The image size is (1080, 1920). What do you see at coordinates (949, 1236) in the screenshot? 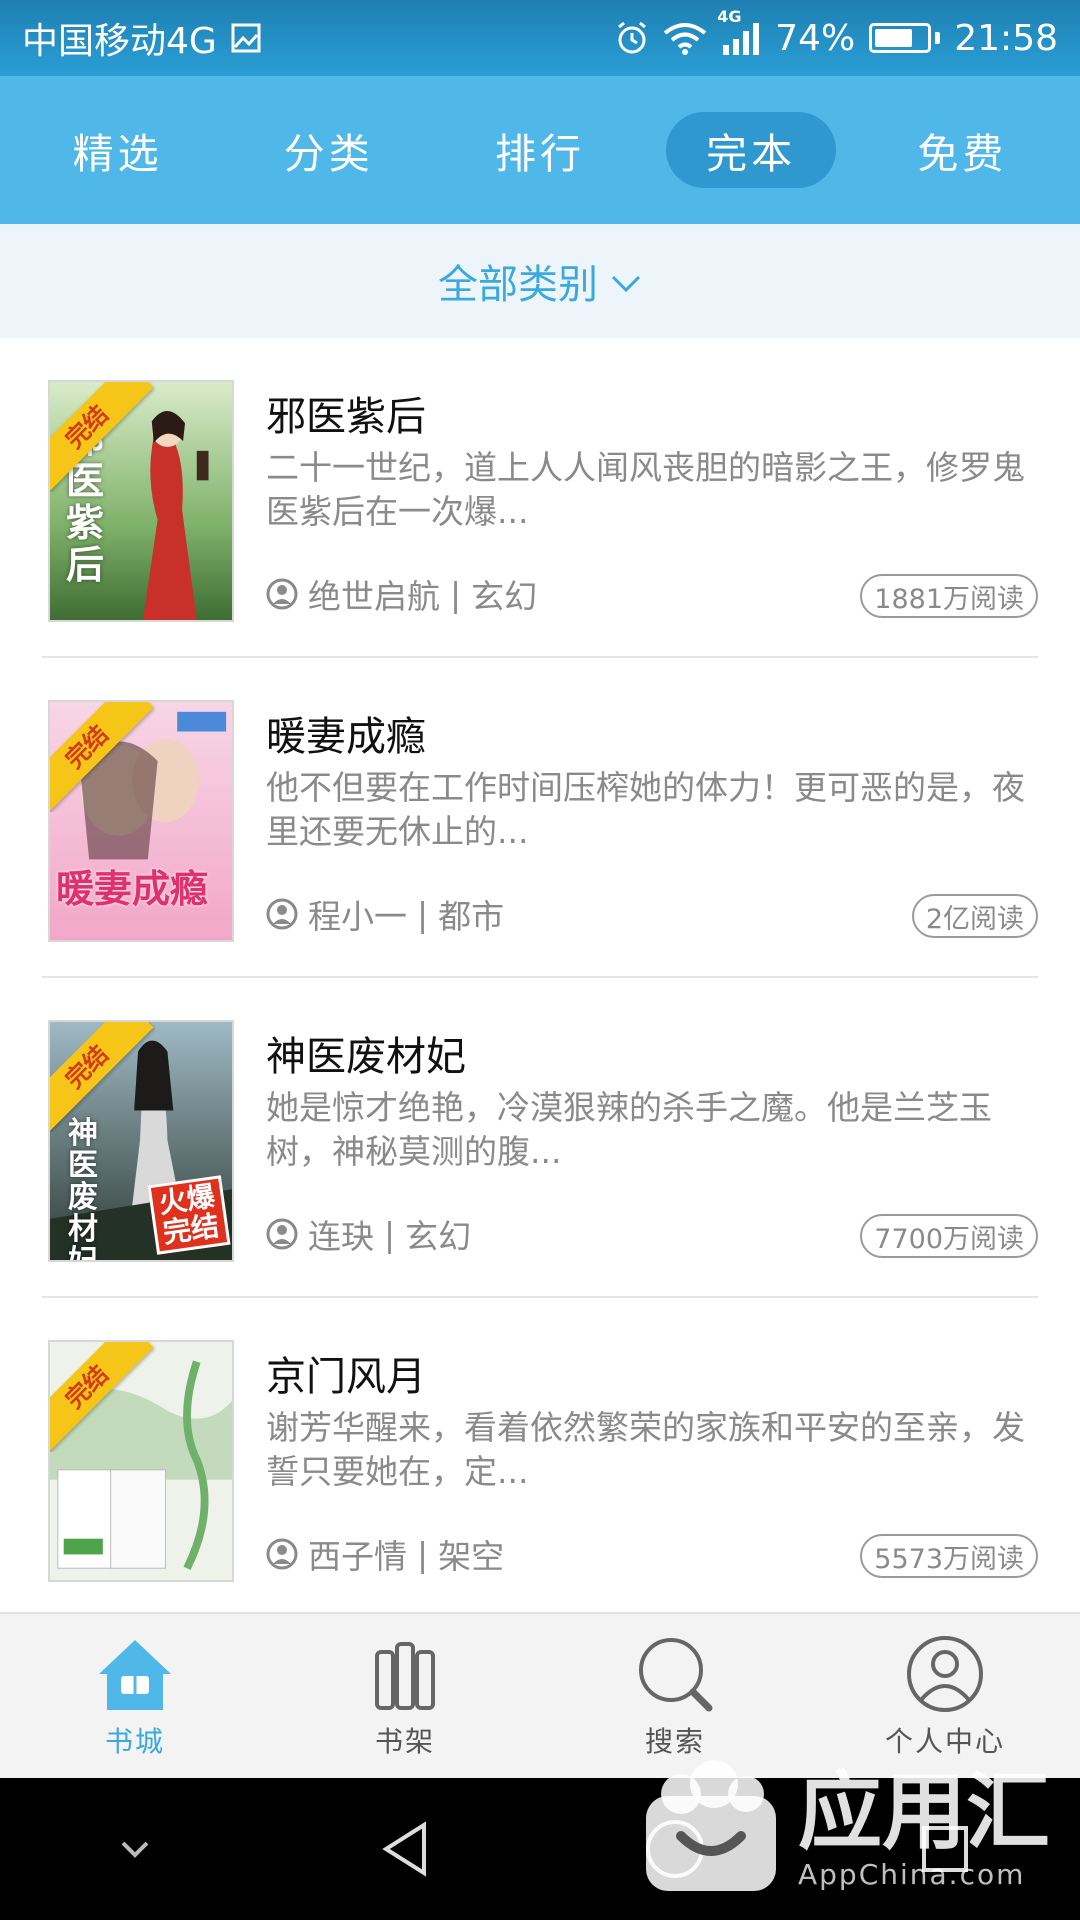
I see `read-count-badge: 7700万阅读` at bounding box center [949, 1236].